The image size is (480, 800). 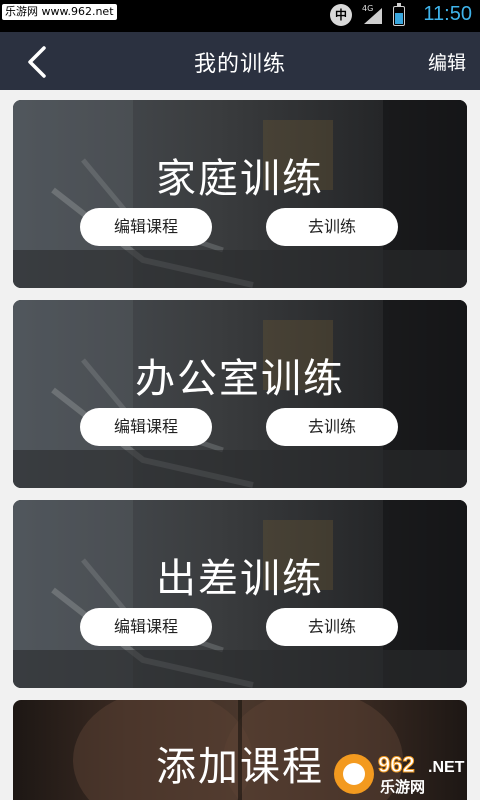 I want to click on svg-text: .NET, so click(x=446, y=767).